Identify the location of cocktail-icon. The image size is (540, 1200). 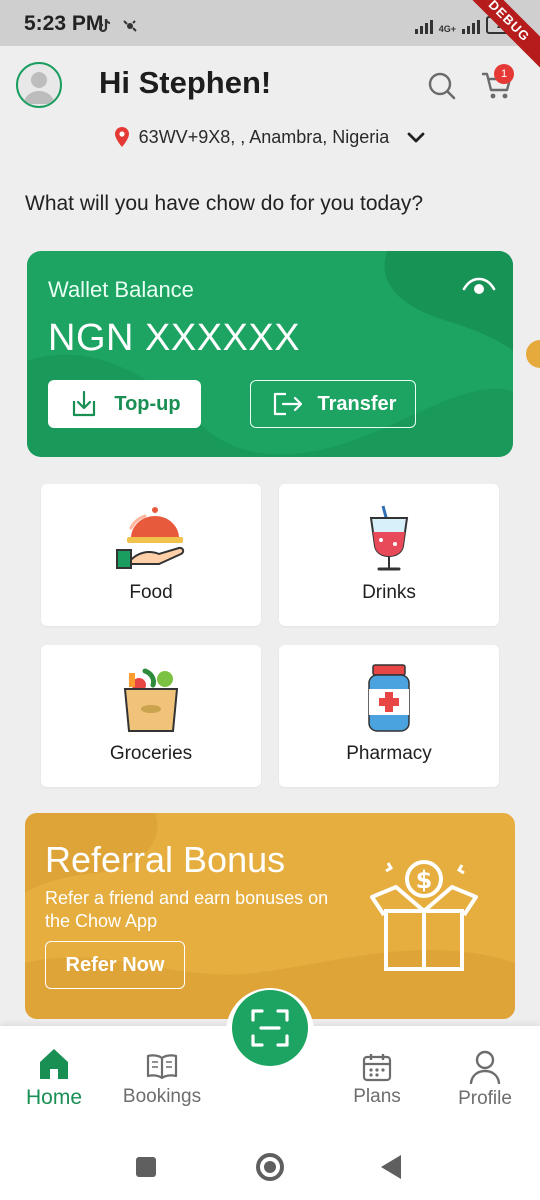
(389, 538).